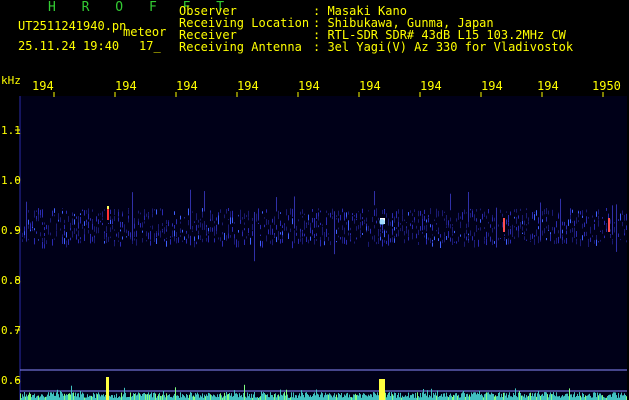 This screenshot has width=629, height=400. I want to click on y-tick-label: 0.8, so click(11, 280).